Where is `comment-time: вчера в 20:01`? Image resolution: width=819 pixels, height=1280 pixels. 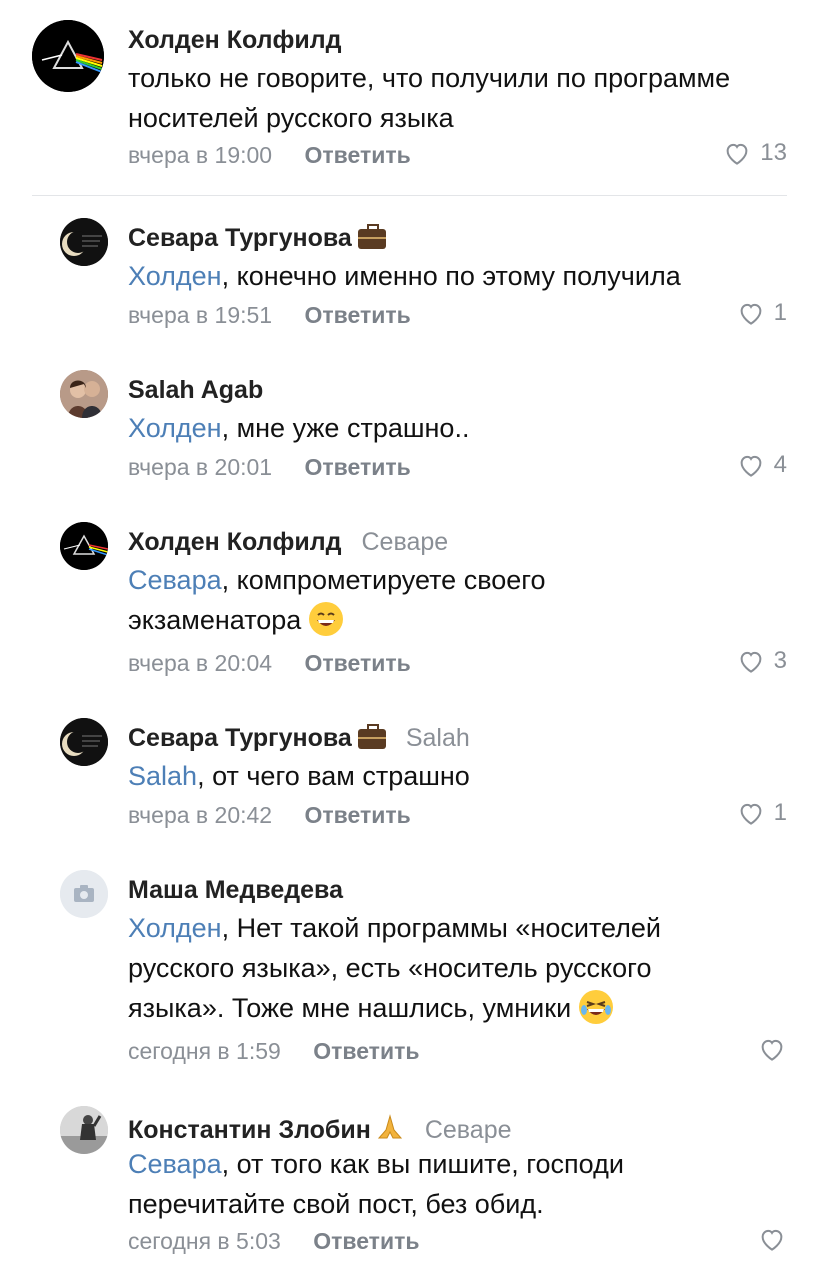
comment-time: вчера в 20:01 is located at coordinates (200, 467).